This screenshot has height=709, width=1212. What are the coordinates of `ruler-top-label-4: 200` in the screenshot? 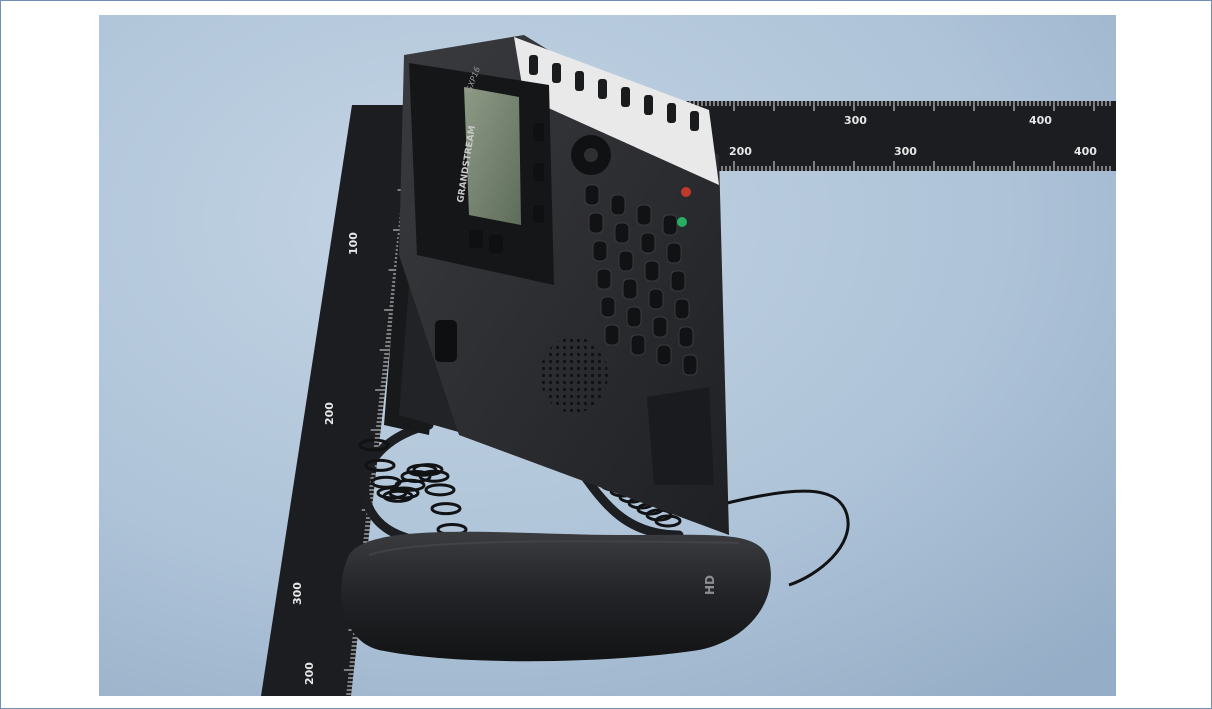 It's located at (740, 151).